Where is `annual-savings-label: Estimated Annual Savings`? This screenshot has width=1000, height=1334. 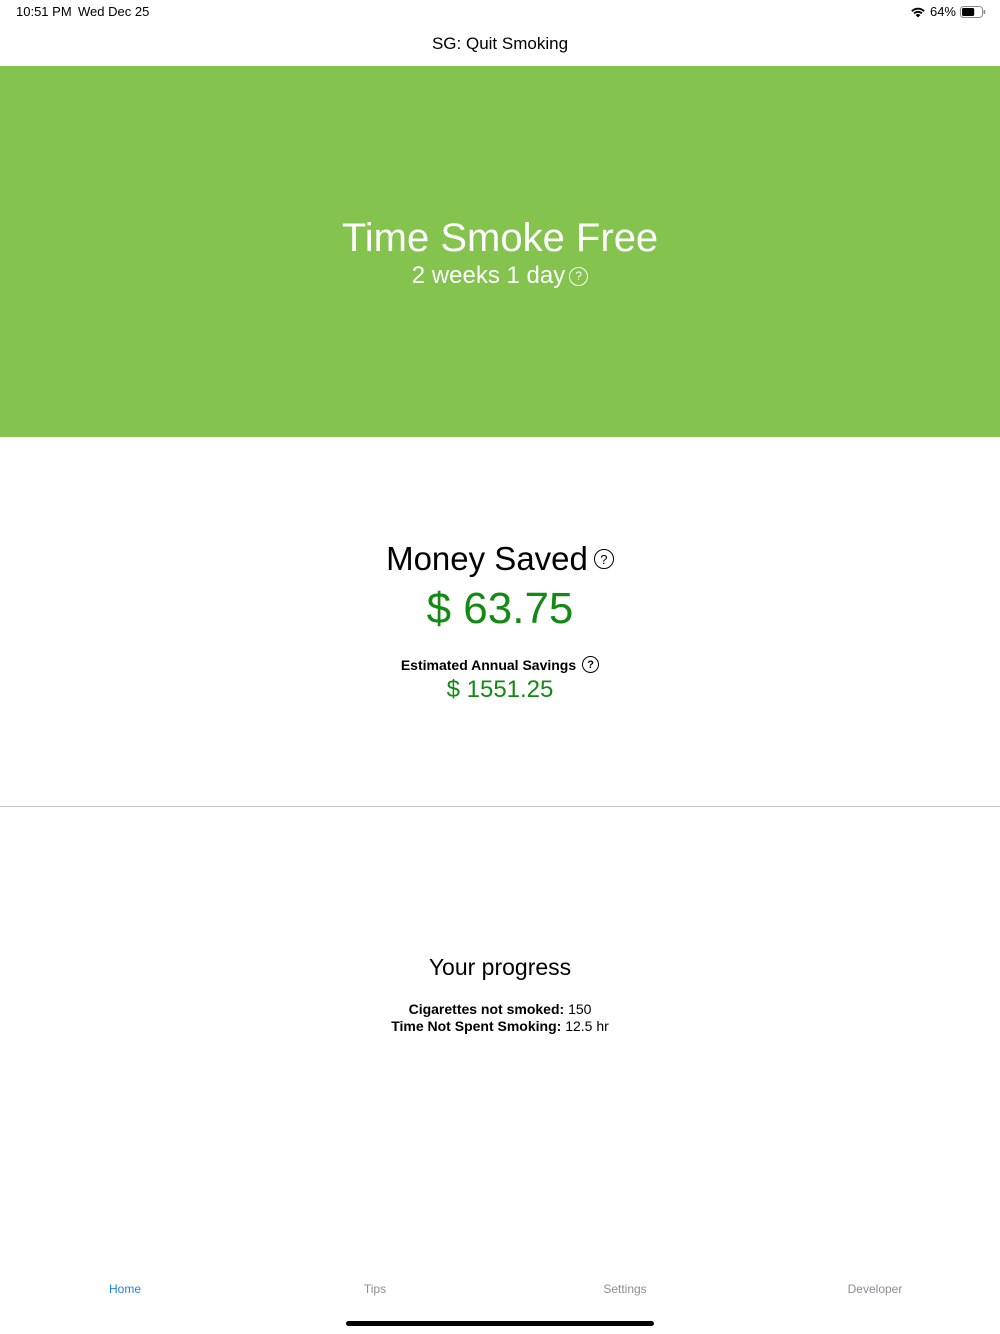 annual-savings-label: Estimated Annual Savings is located at coordinates (488, 664).